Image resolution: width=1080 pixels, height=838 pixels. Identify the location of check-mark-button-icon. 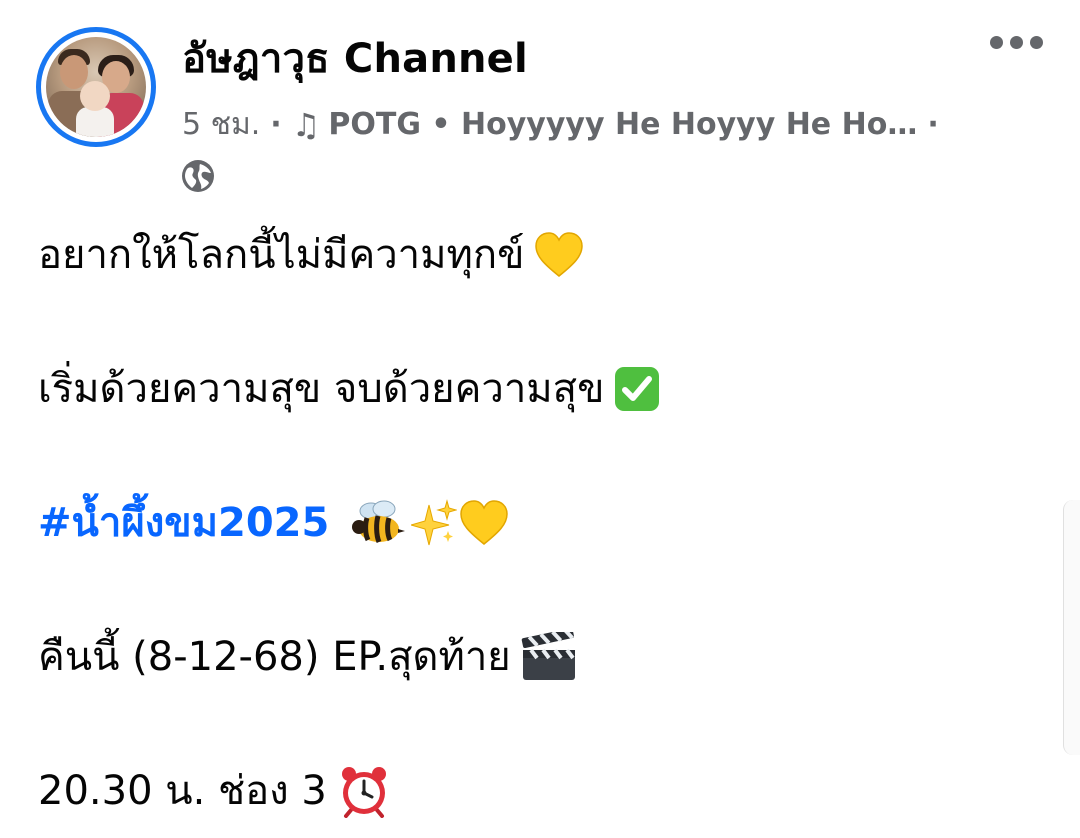
(637, 389).